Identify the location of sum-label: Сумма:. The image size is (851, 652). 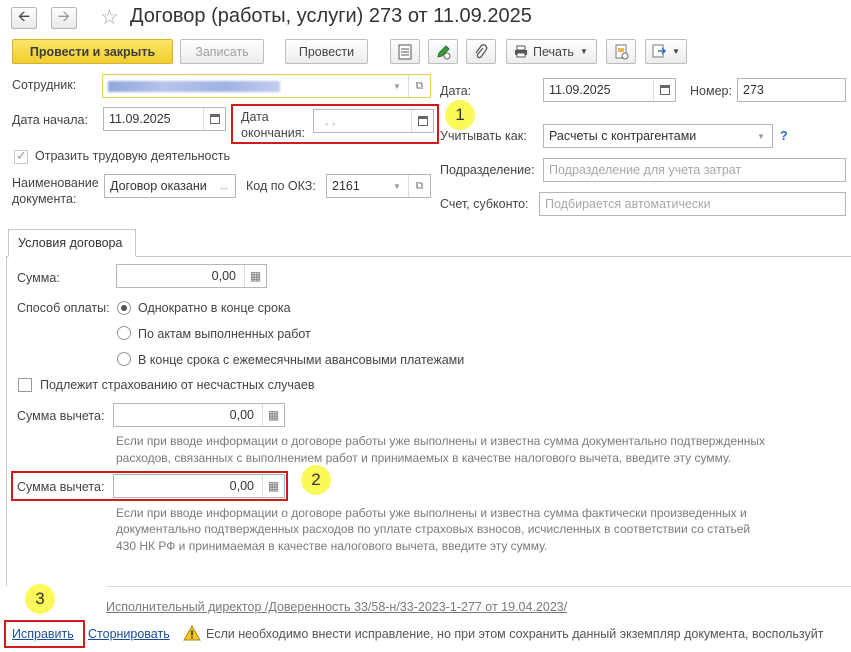
(38, 278).